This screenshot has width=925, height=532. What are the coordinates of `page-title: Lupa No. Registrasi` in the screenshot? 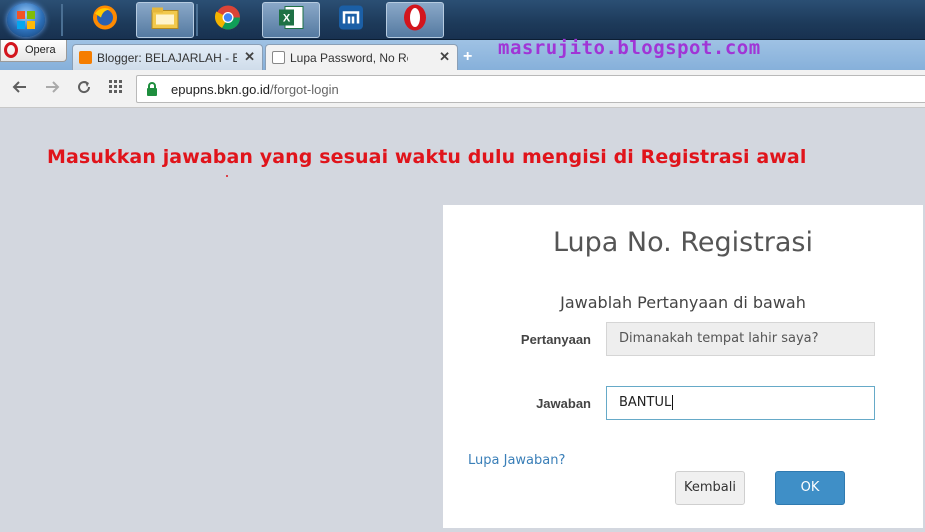 It's located at (683, 242).